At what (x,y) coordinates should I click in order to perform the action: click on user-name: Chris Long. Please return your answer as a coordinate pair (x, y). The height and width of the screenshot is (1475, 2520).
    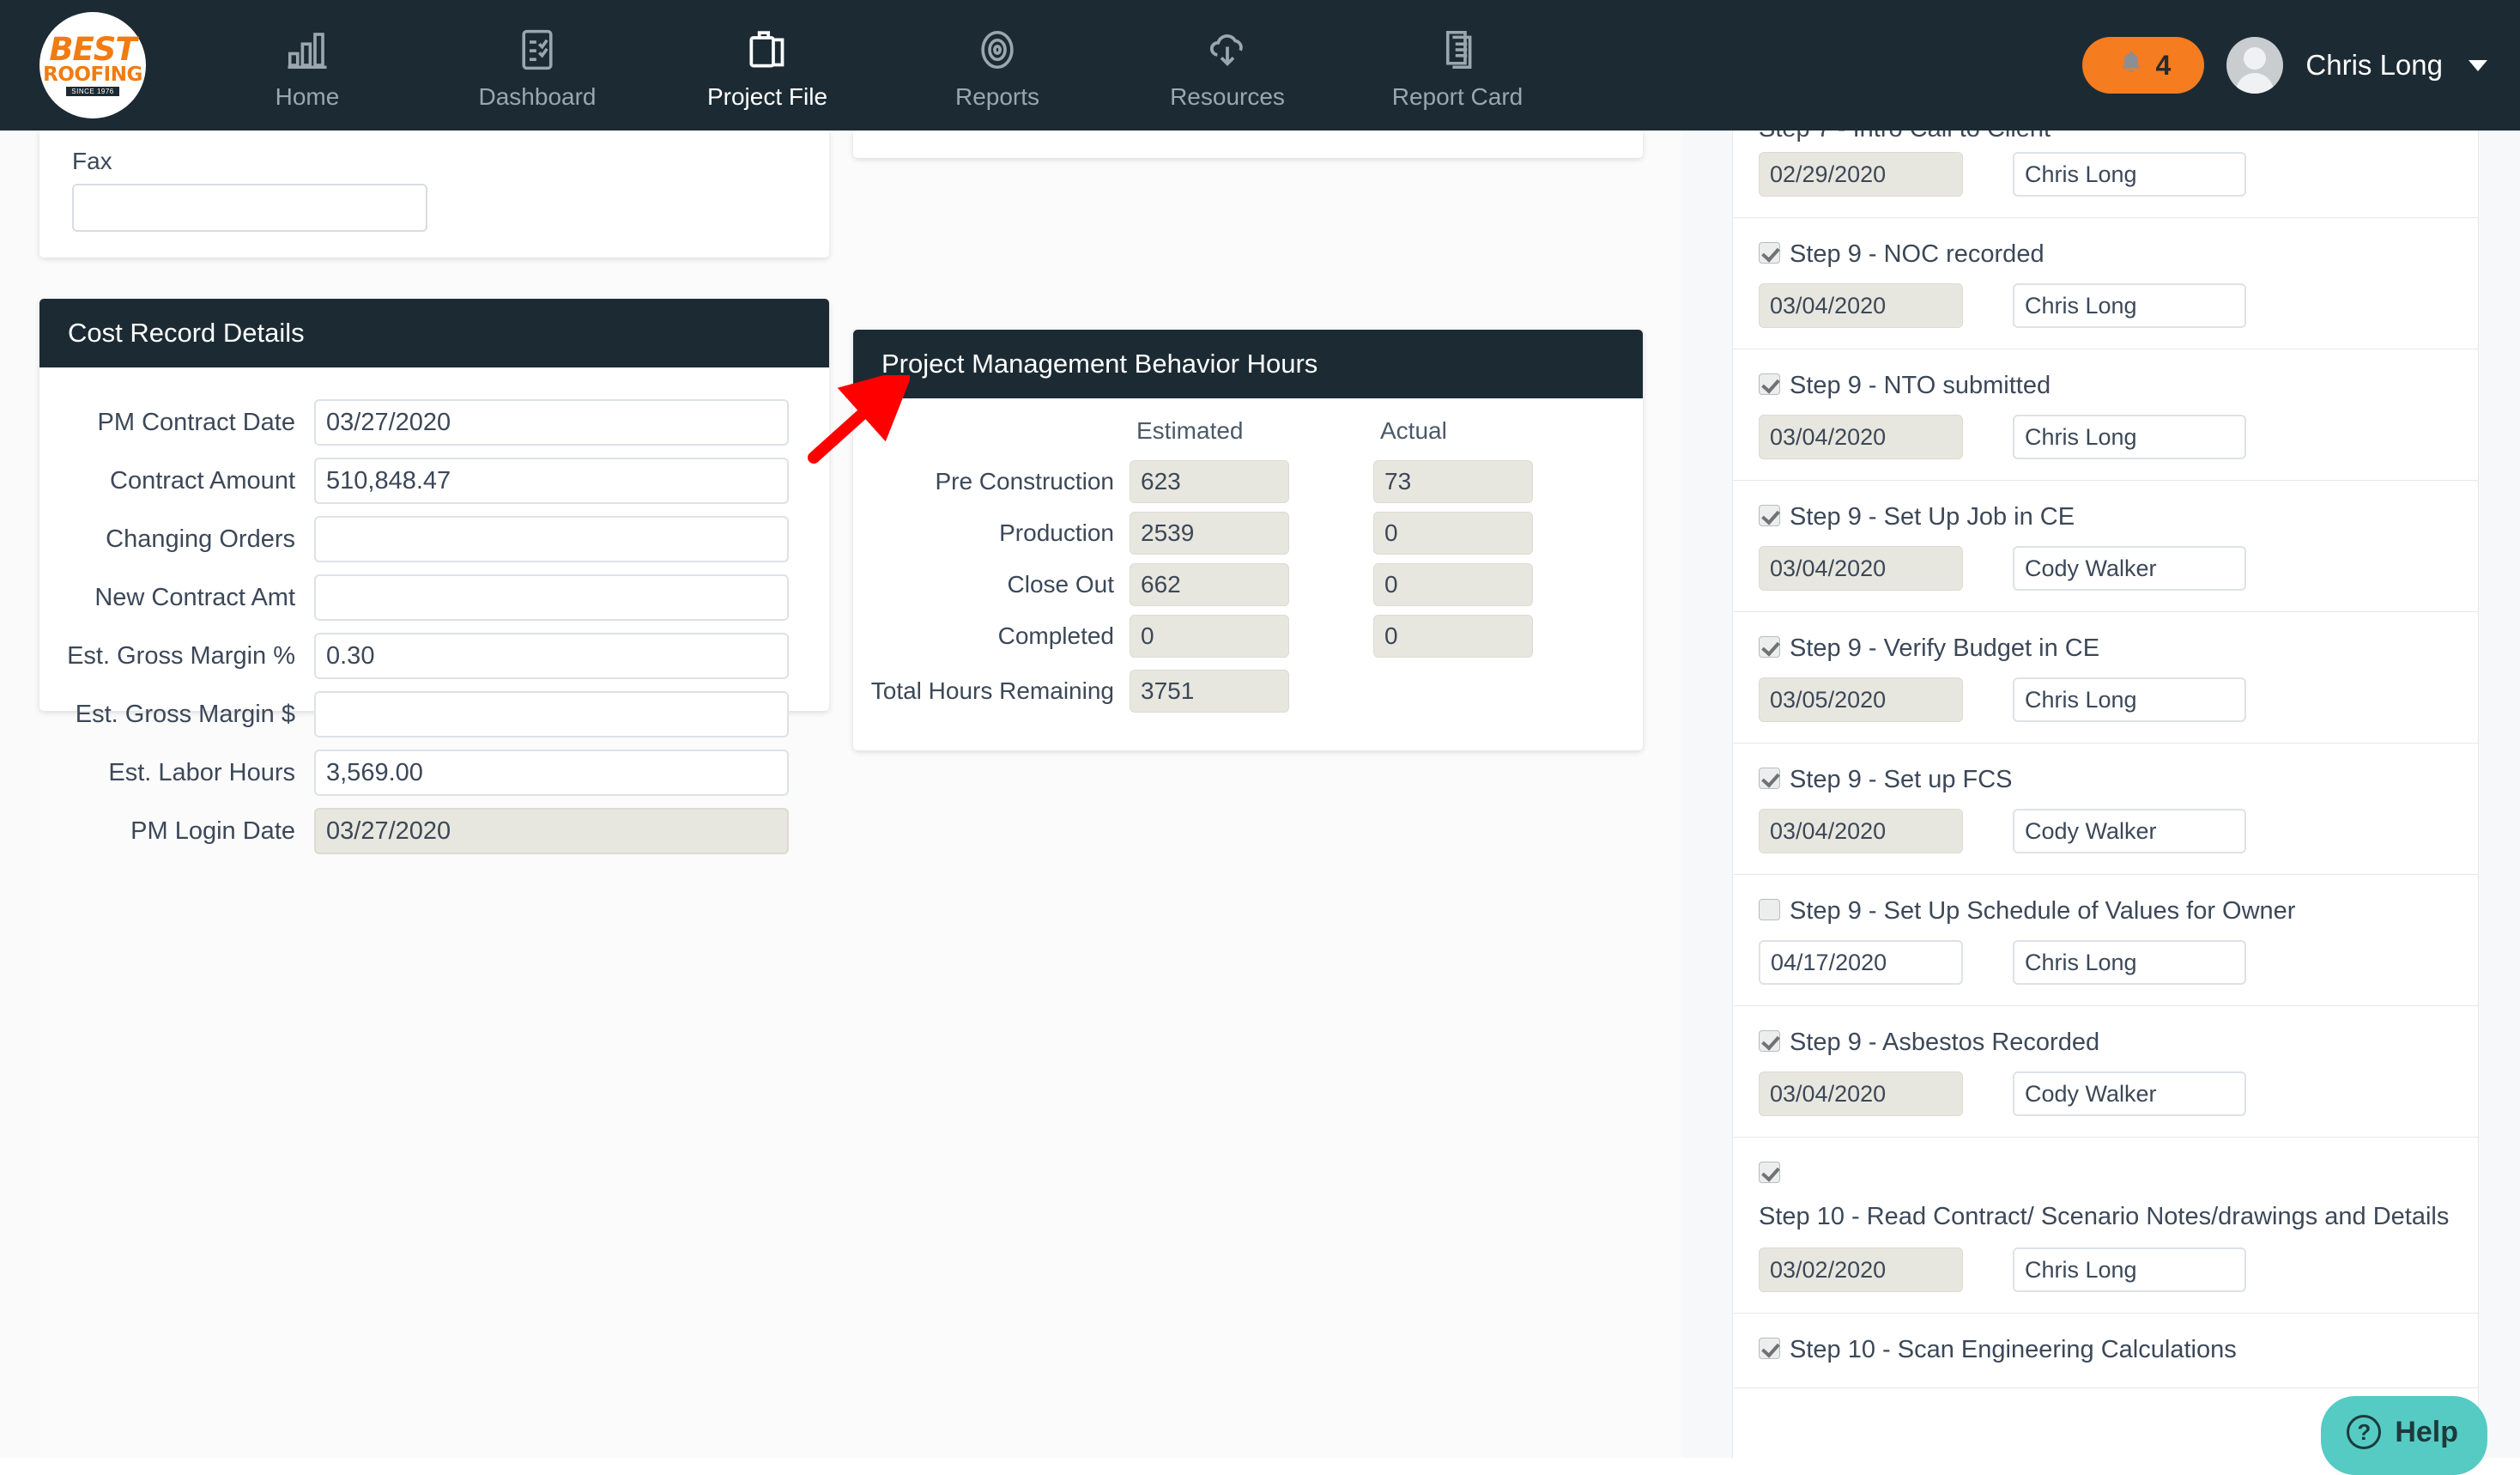
    Looking at the image, I should click on (2374, 65).